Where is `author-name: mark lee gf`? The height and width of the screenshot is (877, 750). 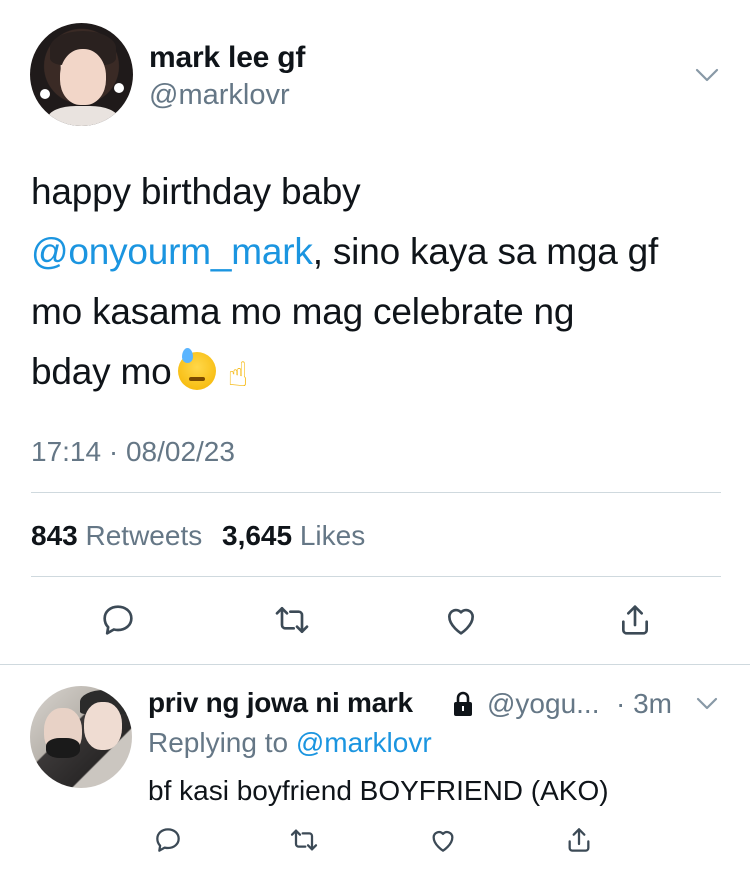
author-name: mark lee gf is located at coordinates (227, 58).